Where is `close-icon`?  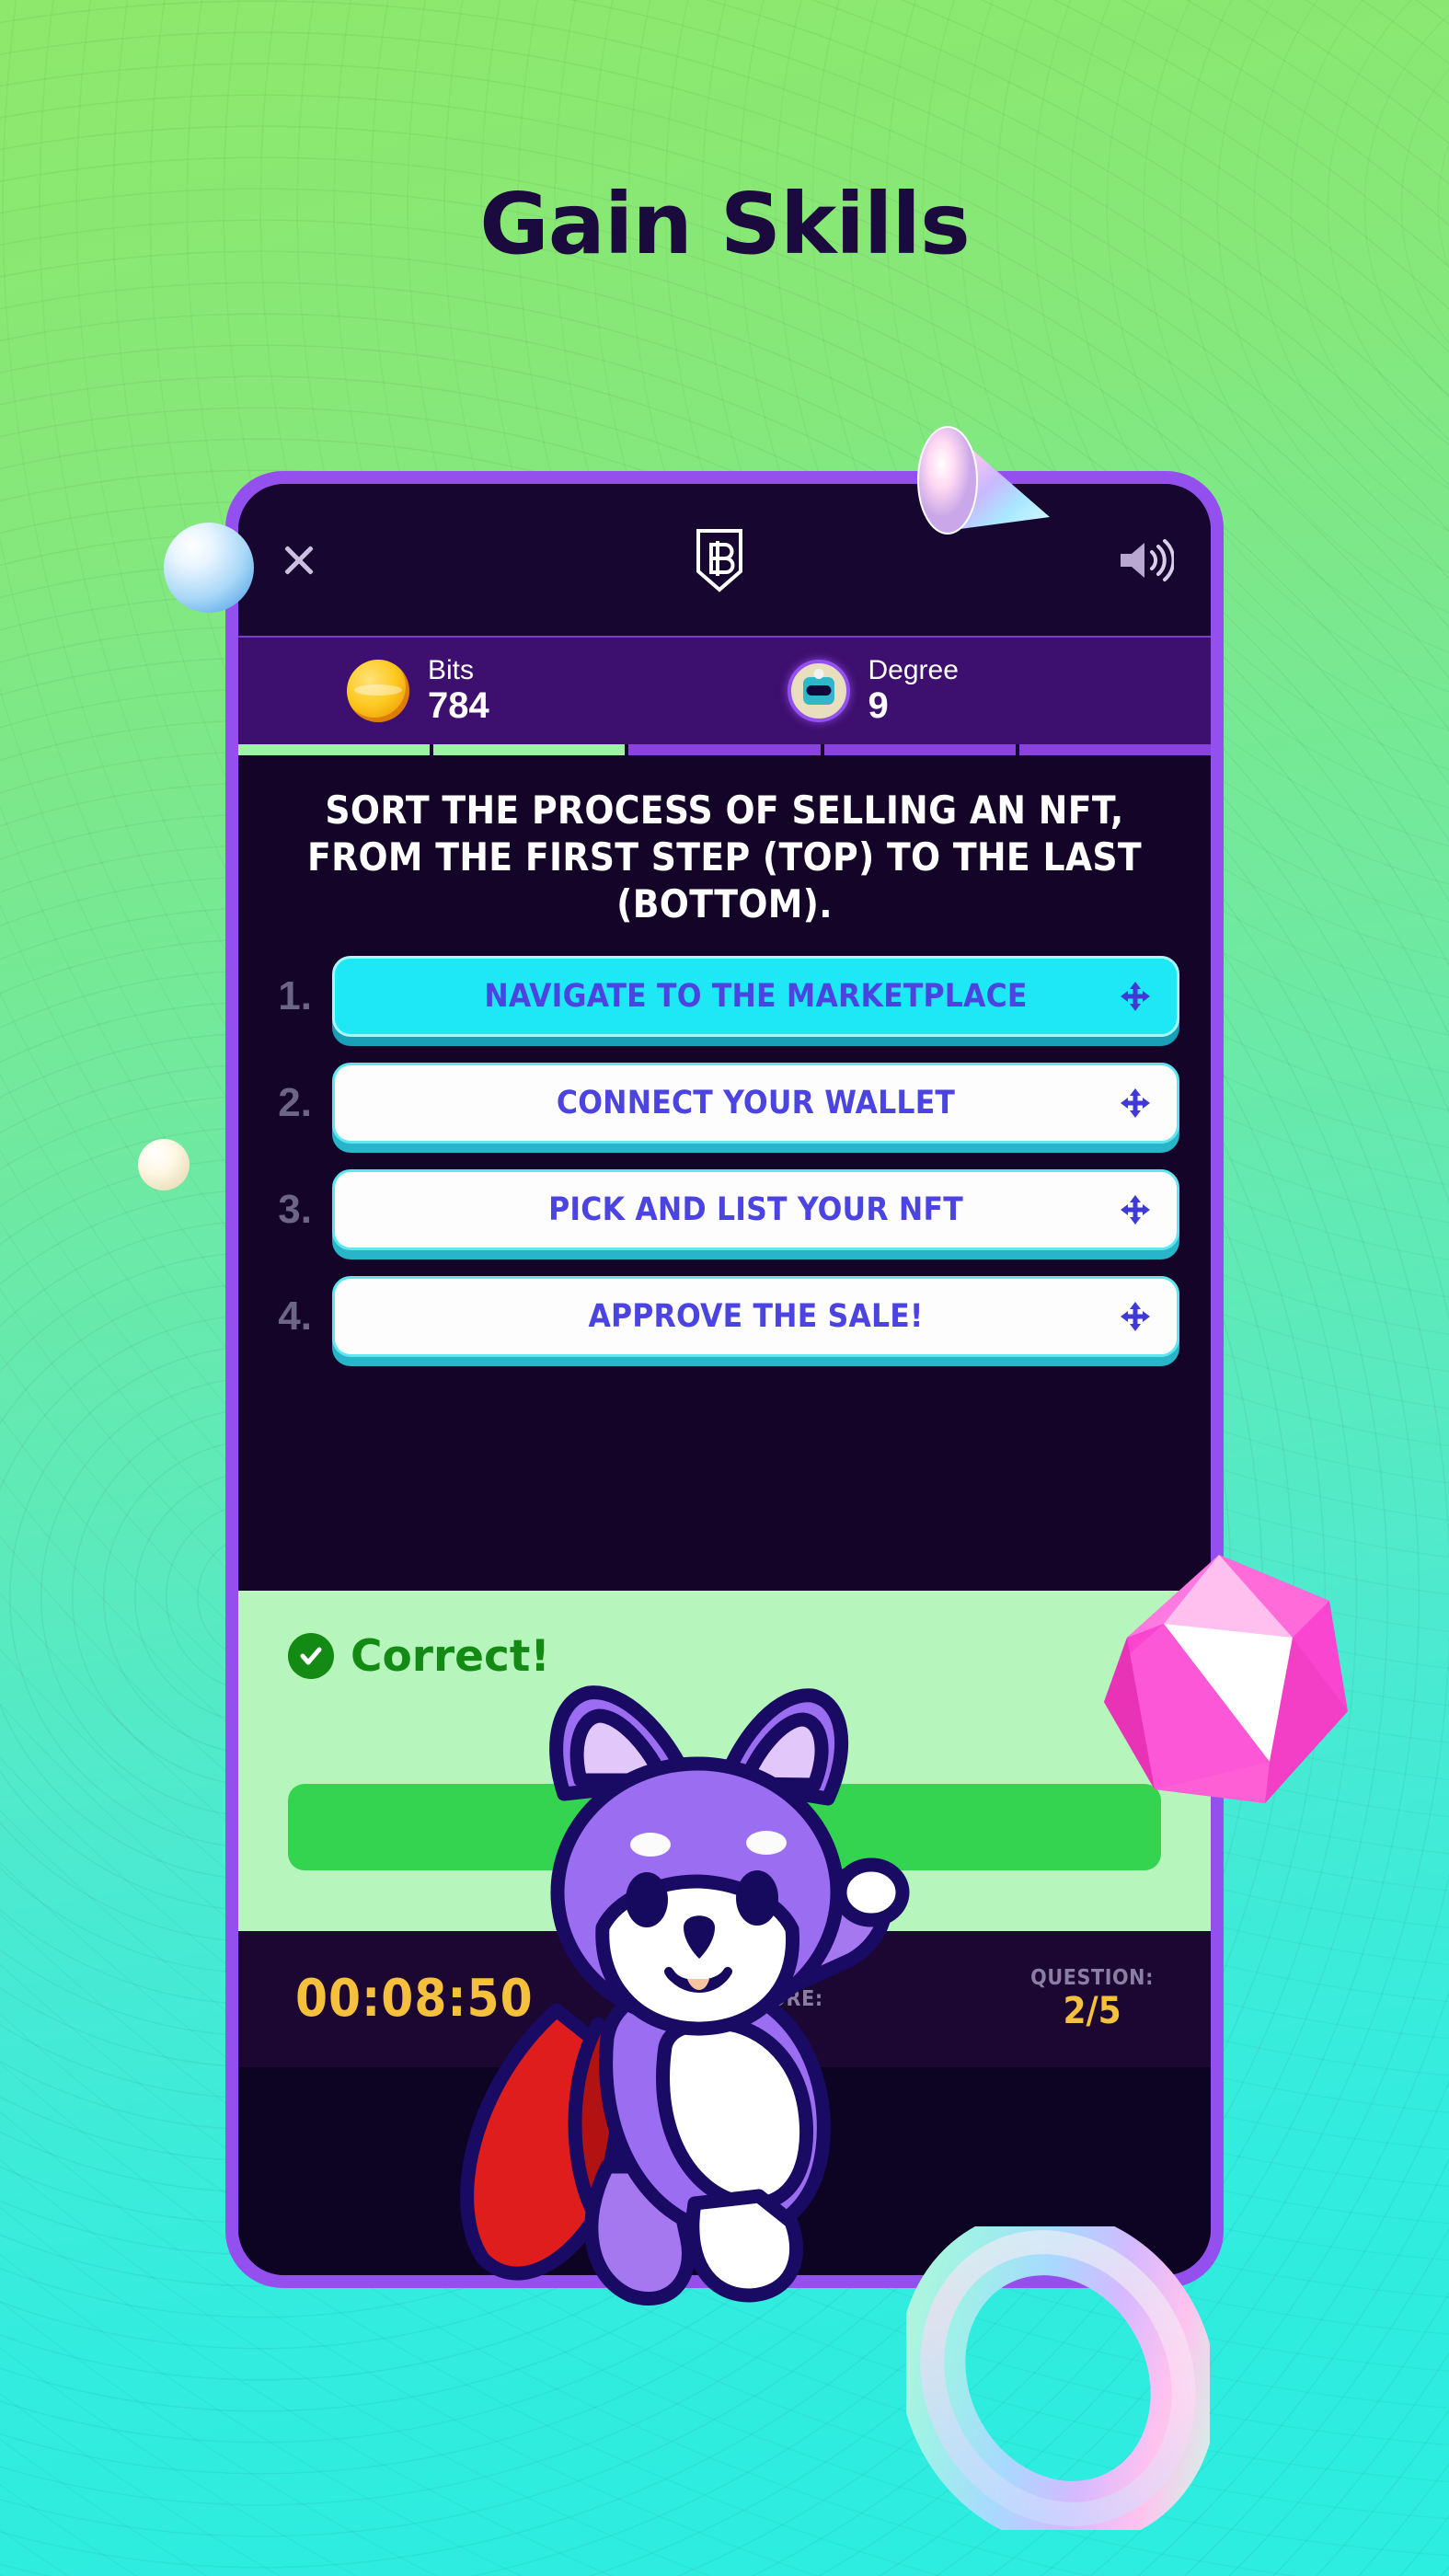 close-icon is located at coordinates (299, 560).